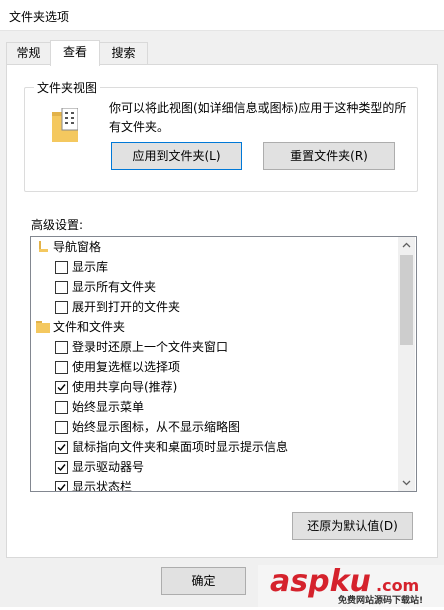  What do you see at coordinates (406, 245) in the screenshot?
I see `scroll-up-icon` at bounding box center [406, 245].